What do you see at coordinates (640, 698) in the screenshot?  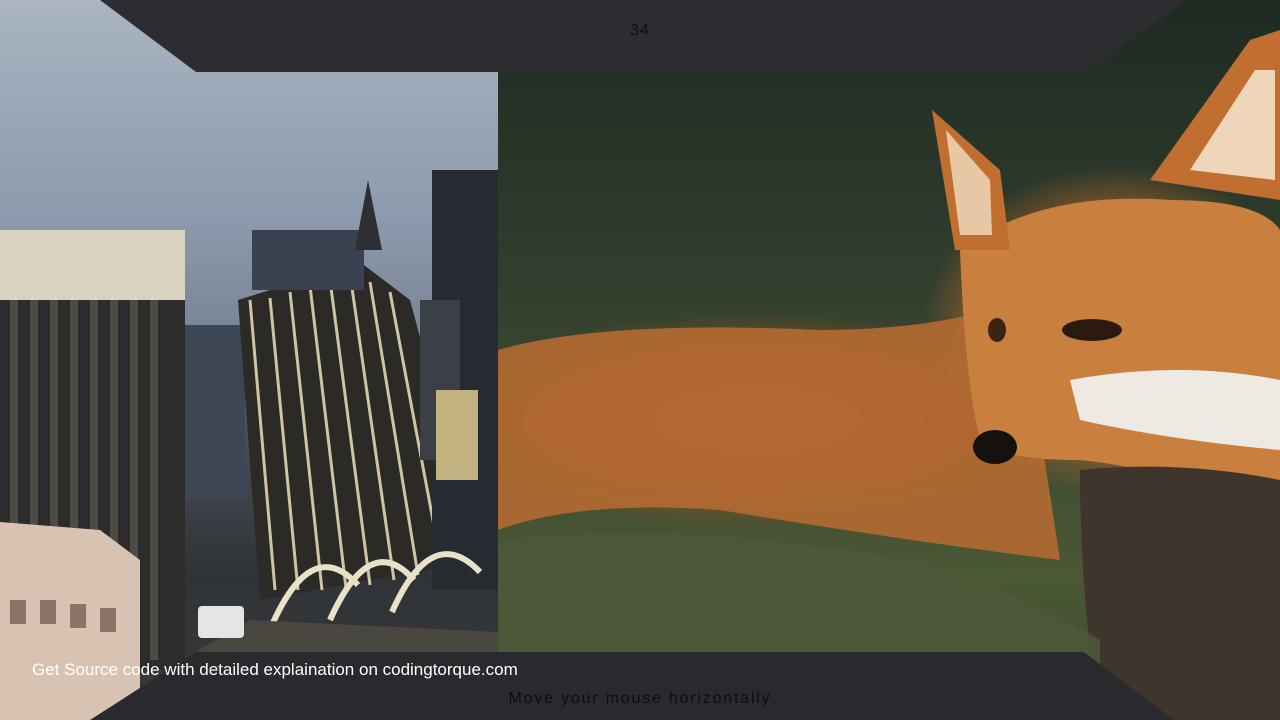 I see `mouse-instruction-text: Move your mouse horizontally` at bounding box center [640, 698].